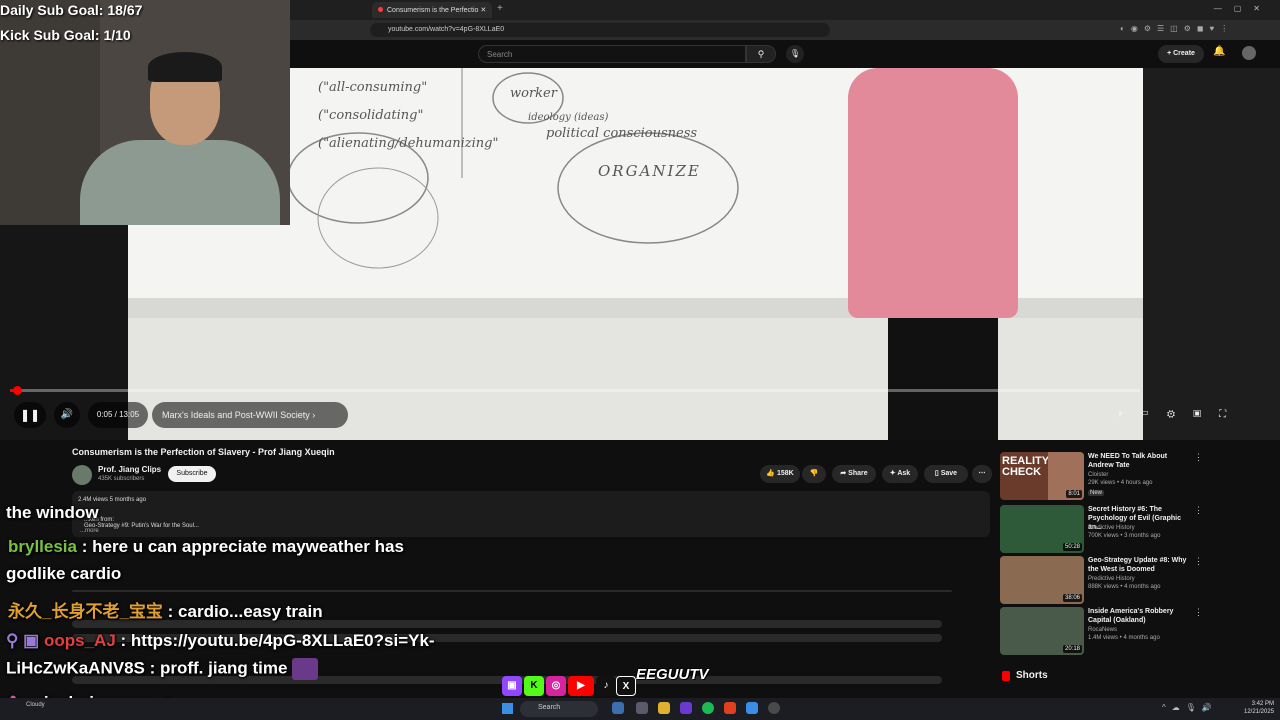  I want to click on new-tab-icon: +, so click(500, 8).